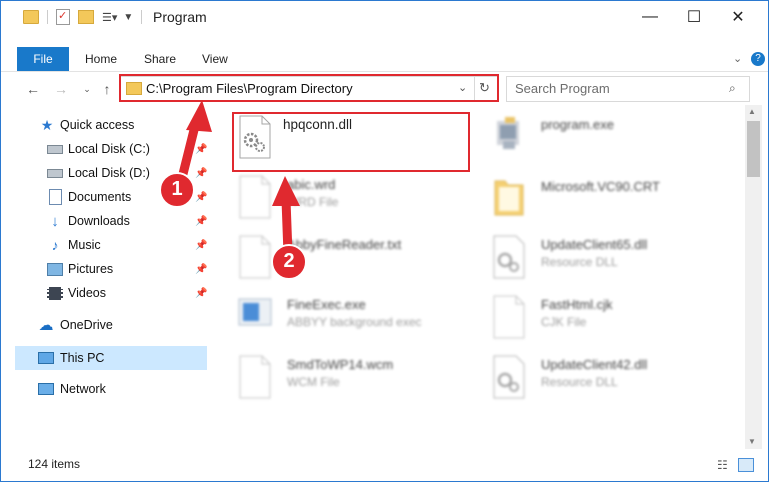 The height and width of the screenshot is (482, 769). What do you see at coordinates (289, 261) in the screenshot?
I see `marker-2-label: 2` at bounding box center [289, 261].